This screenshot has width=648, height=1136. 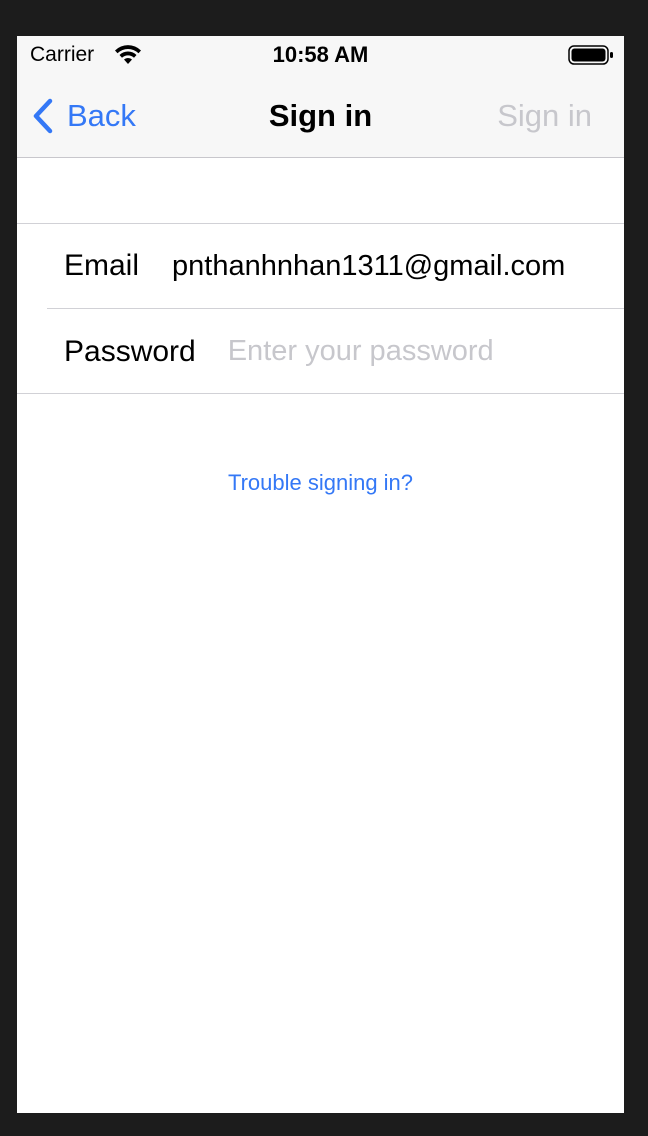 I want to click on password-label: Password, so click(x=130, y=351).